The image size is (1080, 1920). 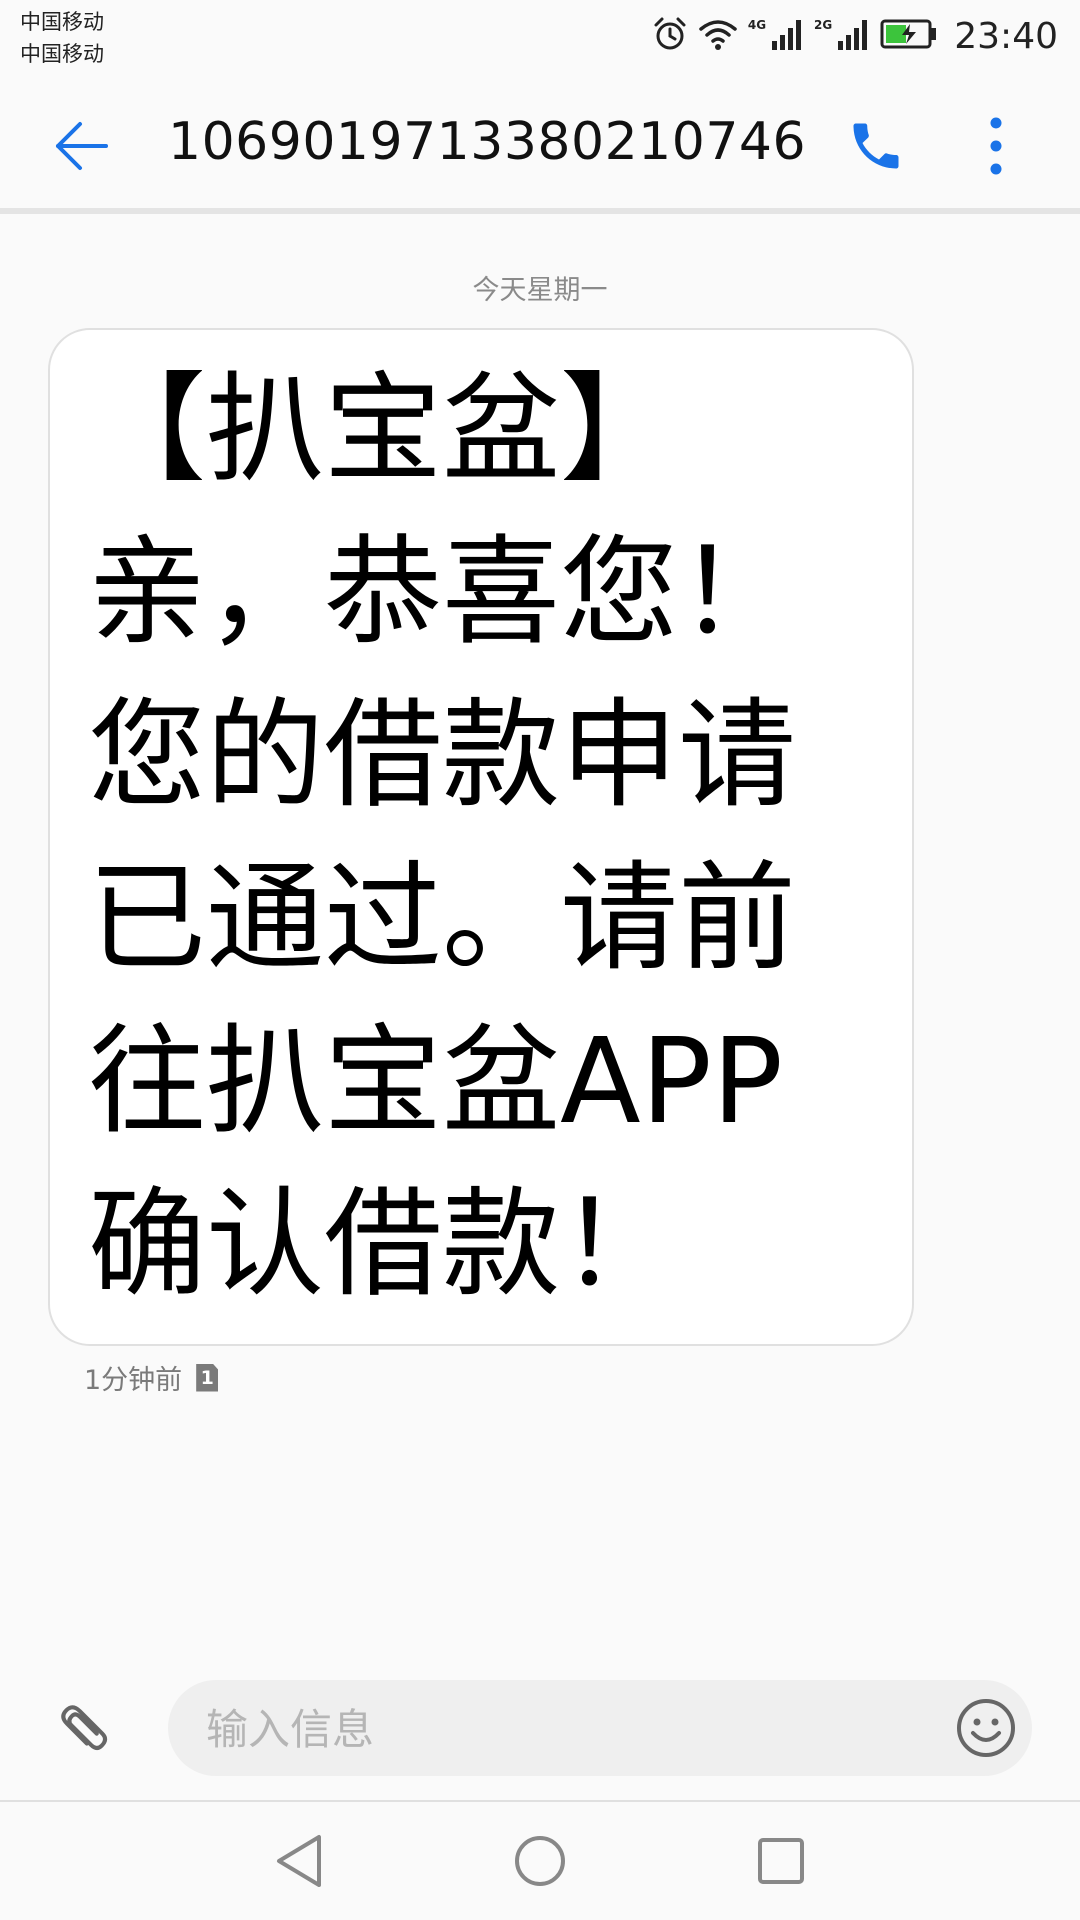 What do you see at coordinates (133, 1380) in the screenshot?
I see `message-timestamp: 1分钟前` at bounding box center [133, 1380].